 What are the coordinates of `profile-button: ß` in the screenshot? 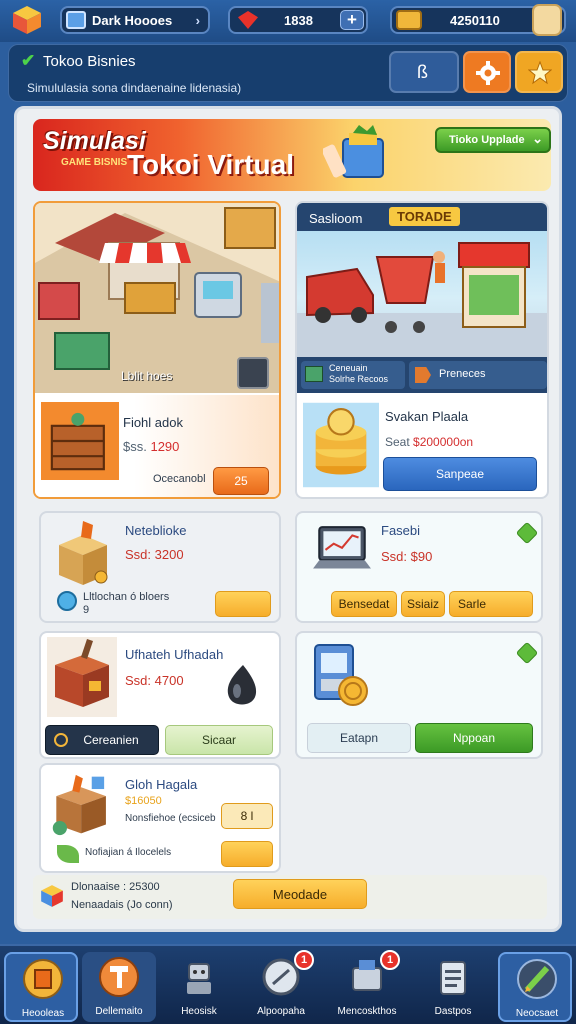 It's located at (424, 72).